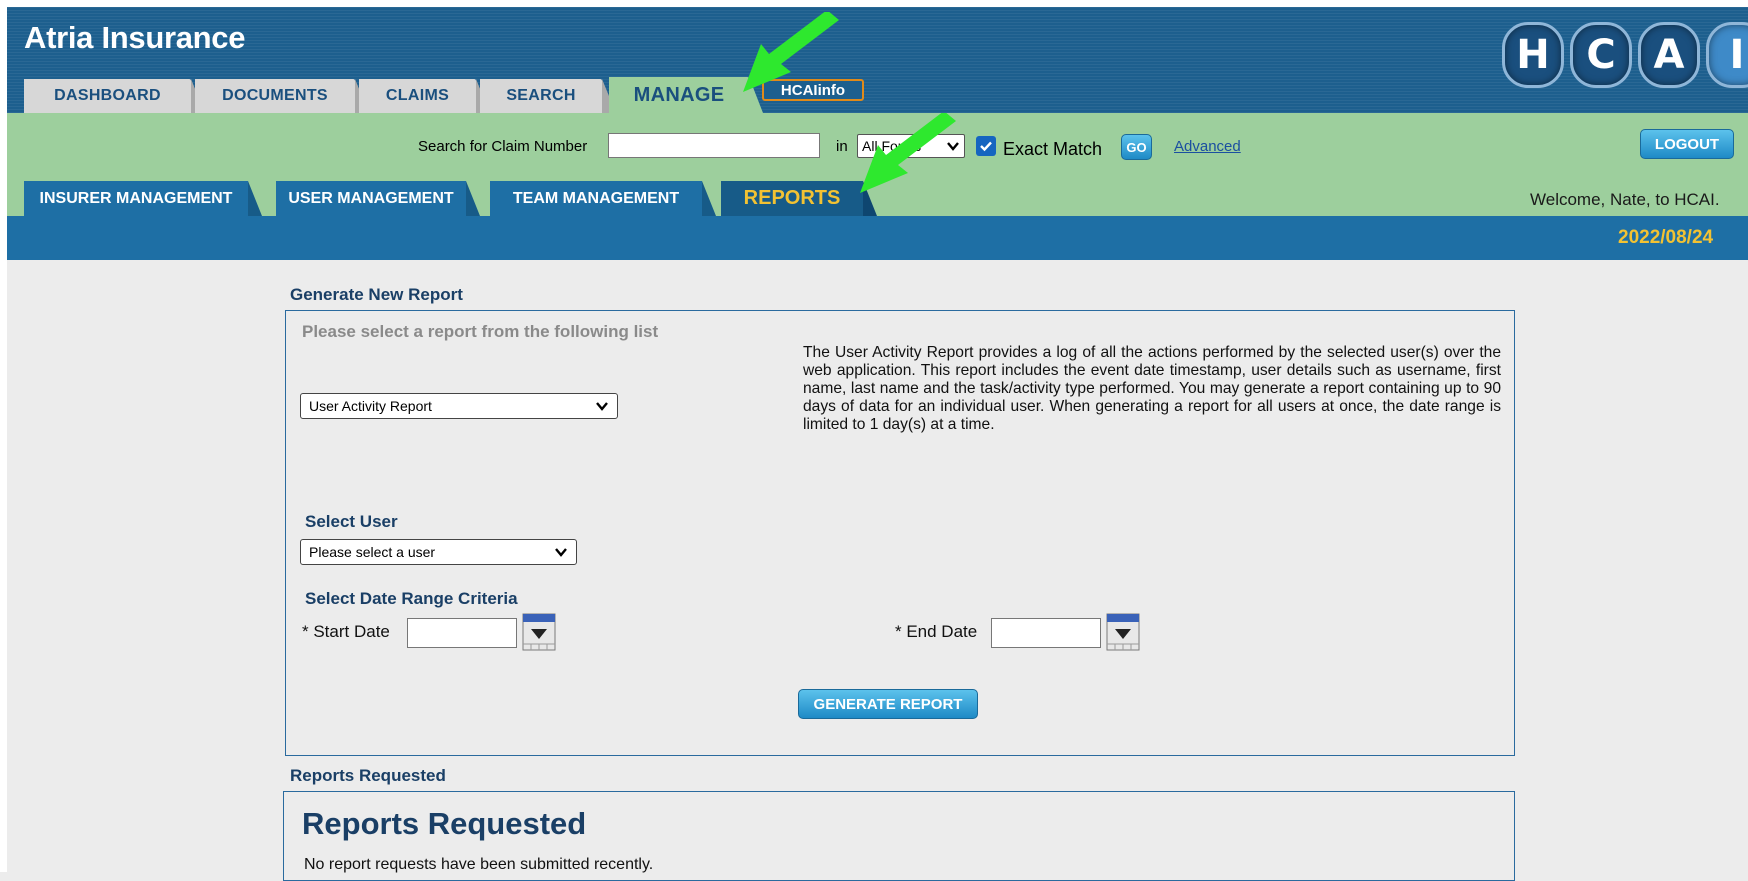  What do you see at coordinates (114, 96) in the screenshot?
I see `tab-dashboard: DASHBOARD` at bounding box center [114, 96].